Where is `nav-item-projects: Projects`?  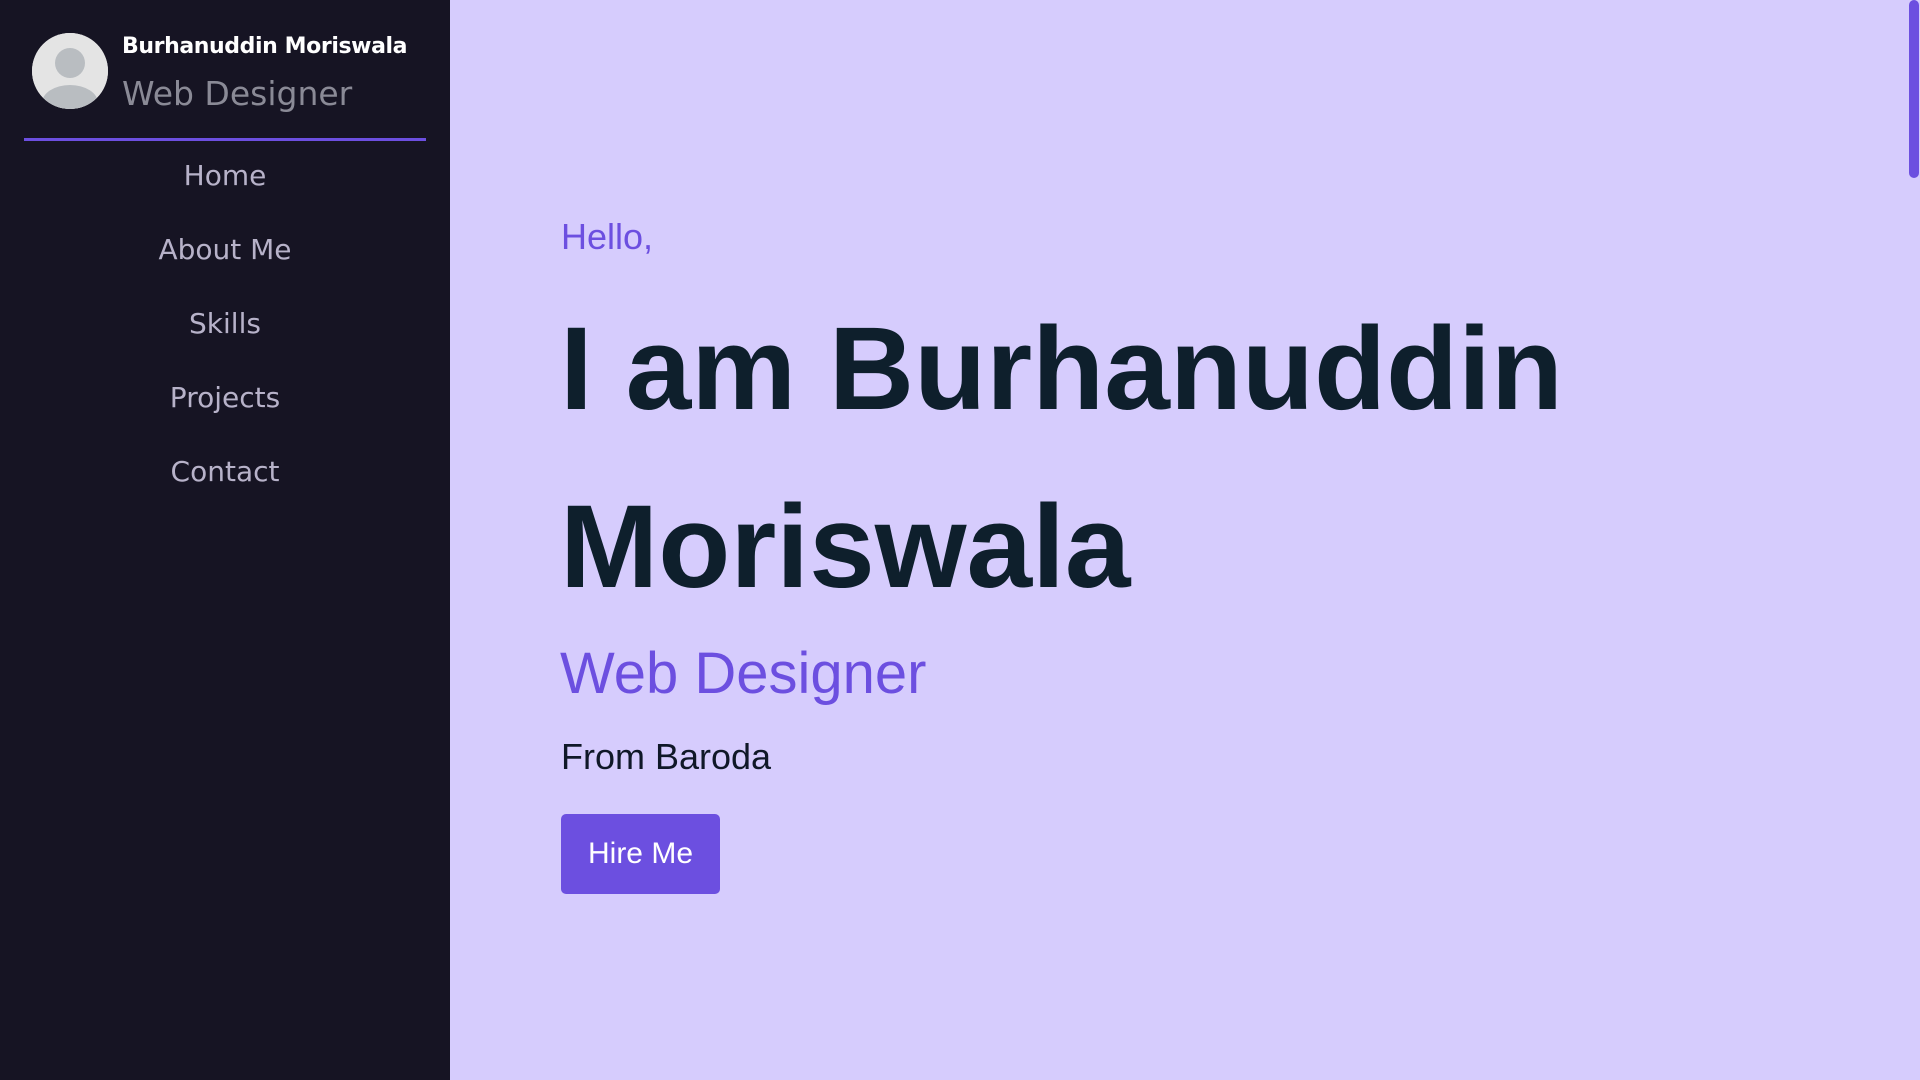 nav-item-projects: Projects is located at coordinates (225, 407).